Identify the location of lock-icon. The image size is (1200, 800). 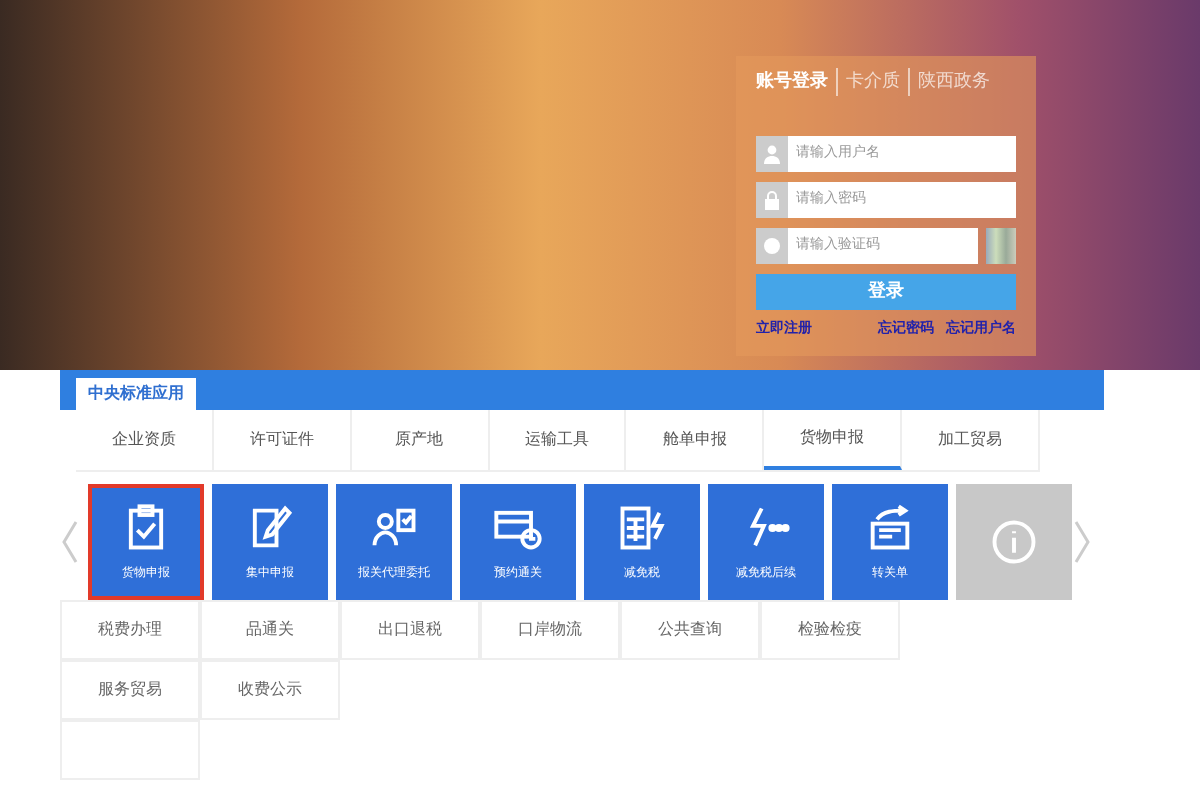
(772, 199).